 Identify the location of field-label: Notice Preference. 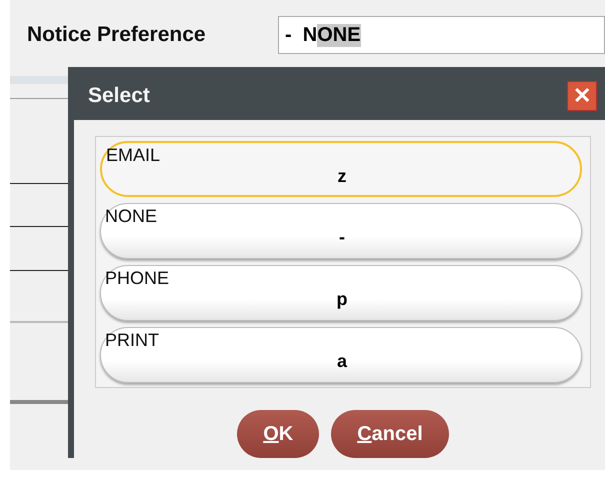
(117, 35).